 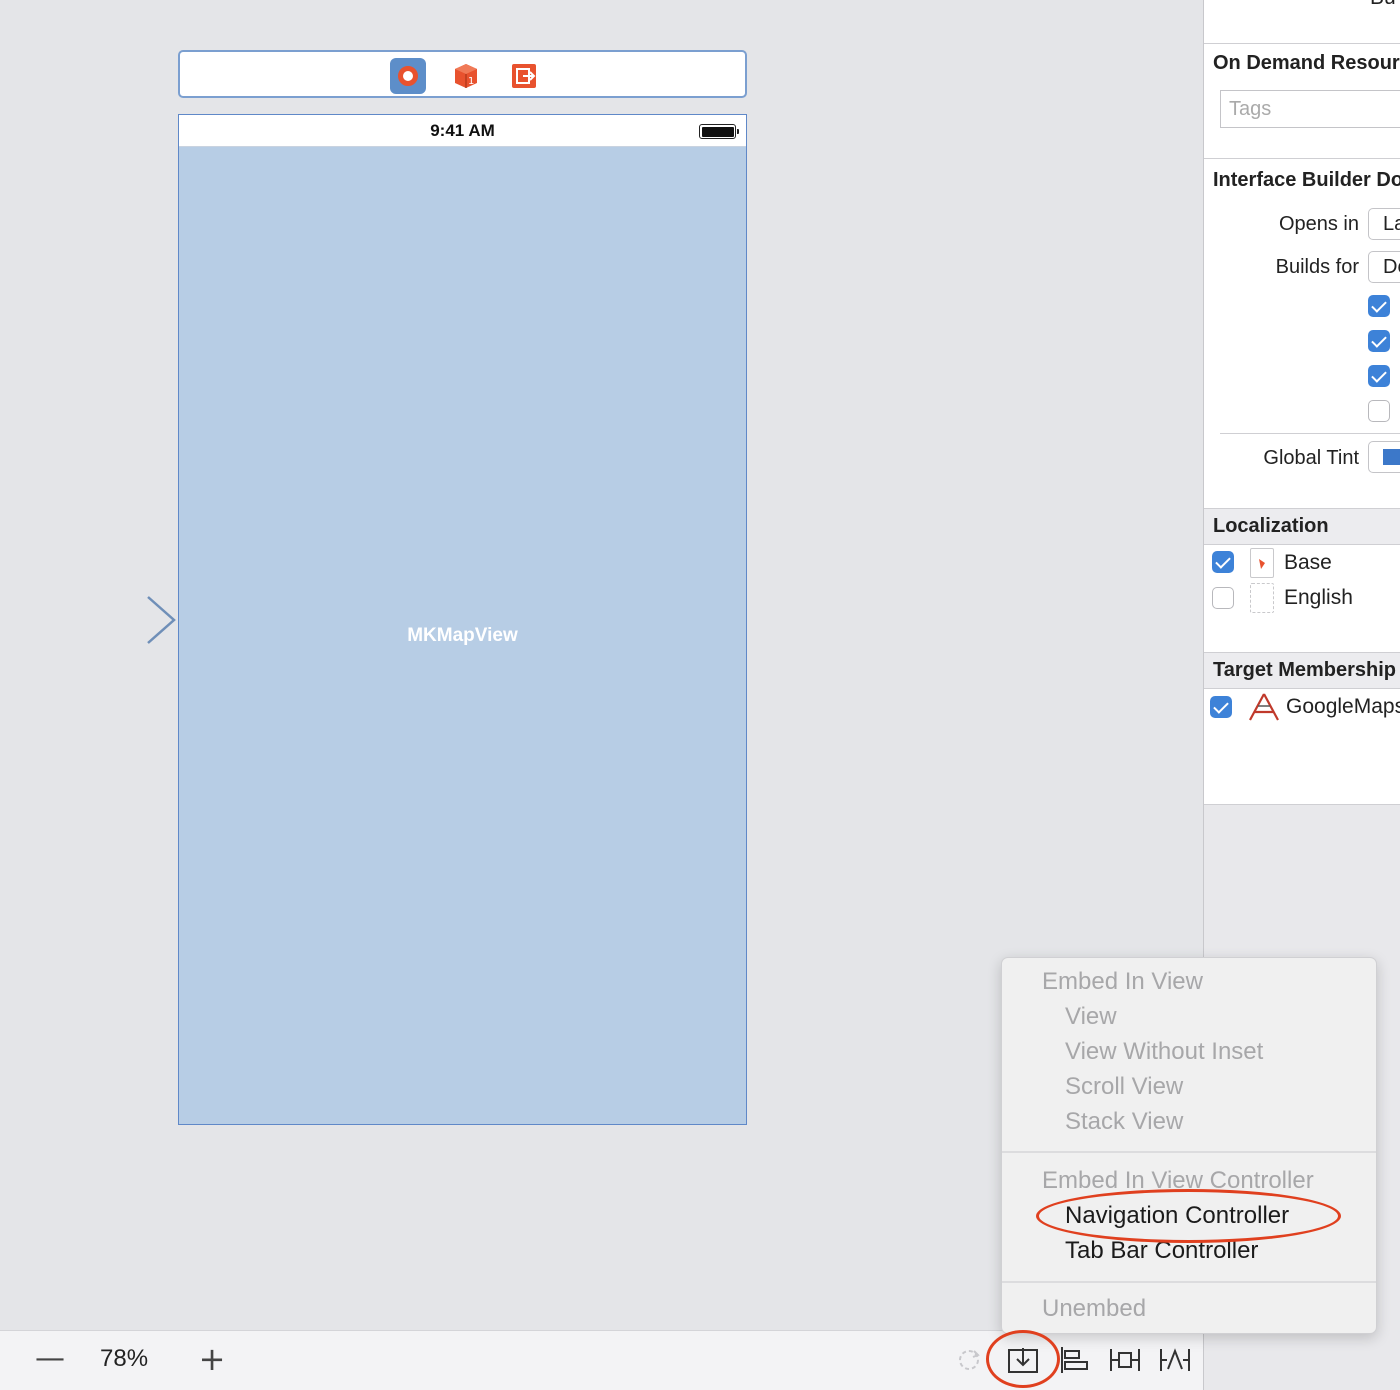 What do you see at coordinates (471, 81) in the screenshot?
I see `svg-text: 1` at bounding box center [471, 81].